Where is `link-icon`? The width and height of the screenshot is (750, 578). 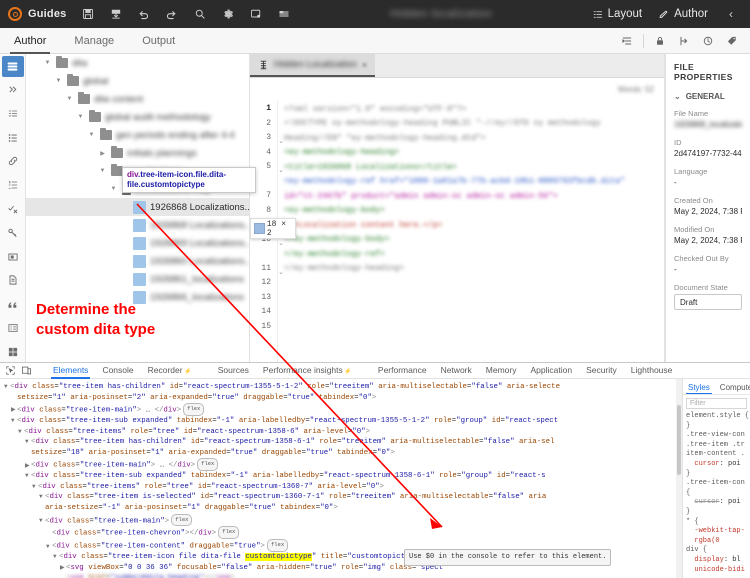
link-icon is located at coordinates (13, 161).